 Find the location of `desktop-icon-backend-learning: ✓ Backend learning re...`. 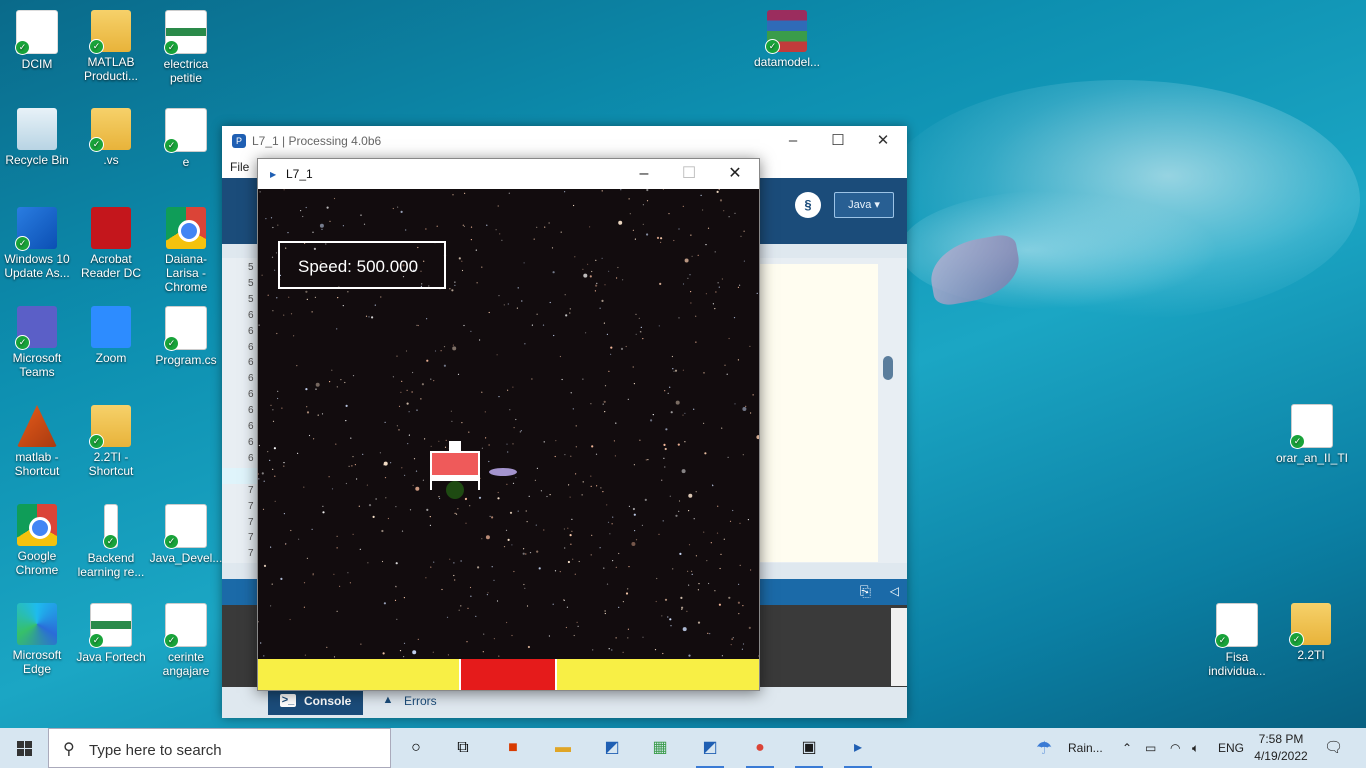

desktop-icon-backend-learning: ✓ Backend learning re... is located at coordinates (111, 541).